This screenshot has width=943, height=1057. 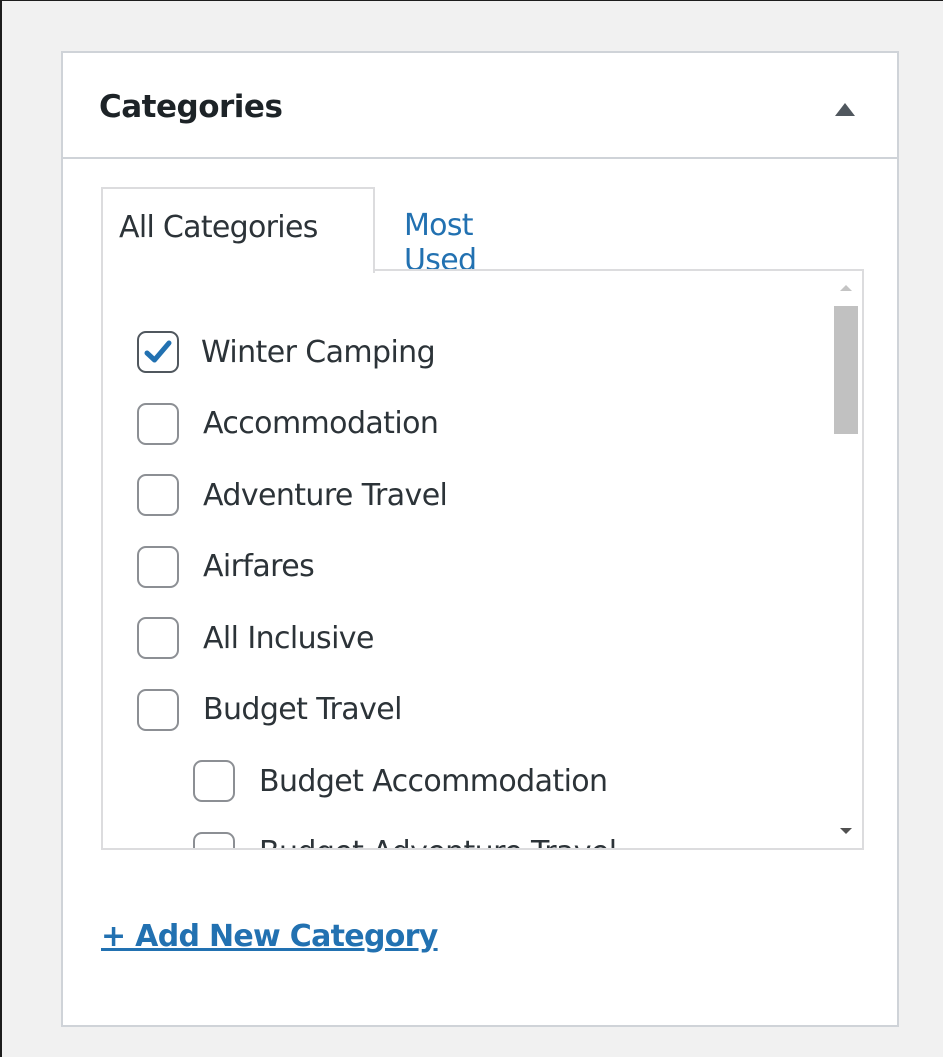 What do you see at coordinates (238, 230) in the screenshot?
I see `tab-all-categories: All Categories` at bounding box center [238, 230].